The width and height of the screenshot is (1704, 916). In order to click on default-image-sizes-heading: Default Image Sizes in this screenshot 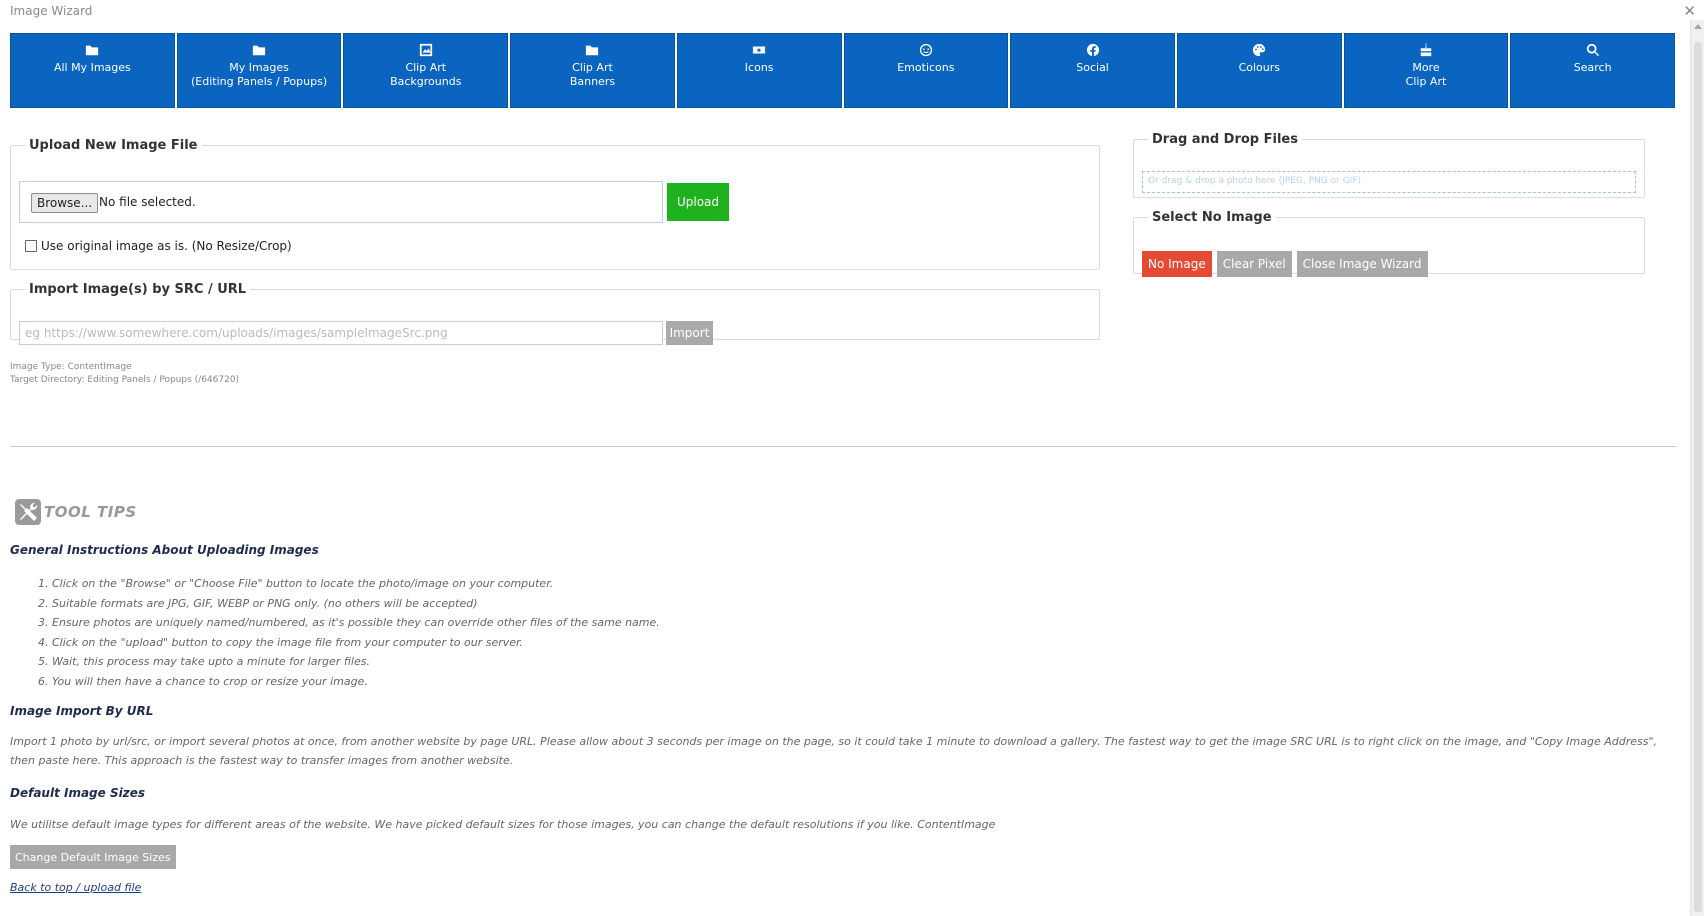, I will do `click(77, 793)`.